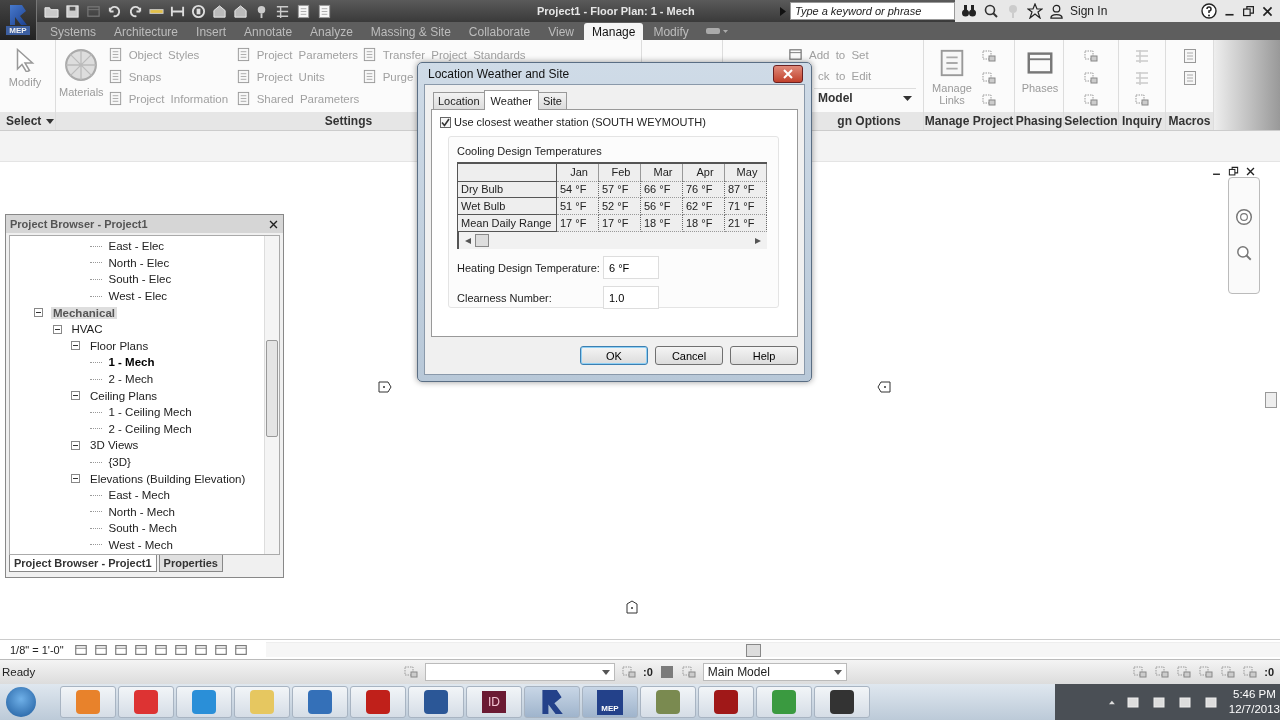 The image size is (1280, 720). I want to click on panel-title: Project Browser - Project1, so click(79, 224).